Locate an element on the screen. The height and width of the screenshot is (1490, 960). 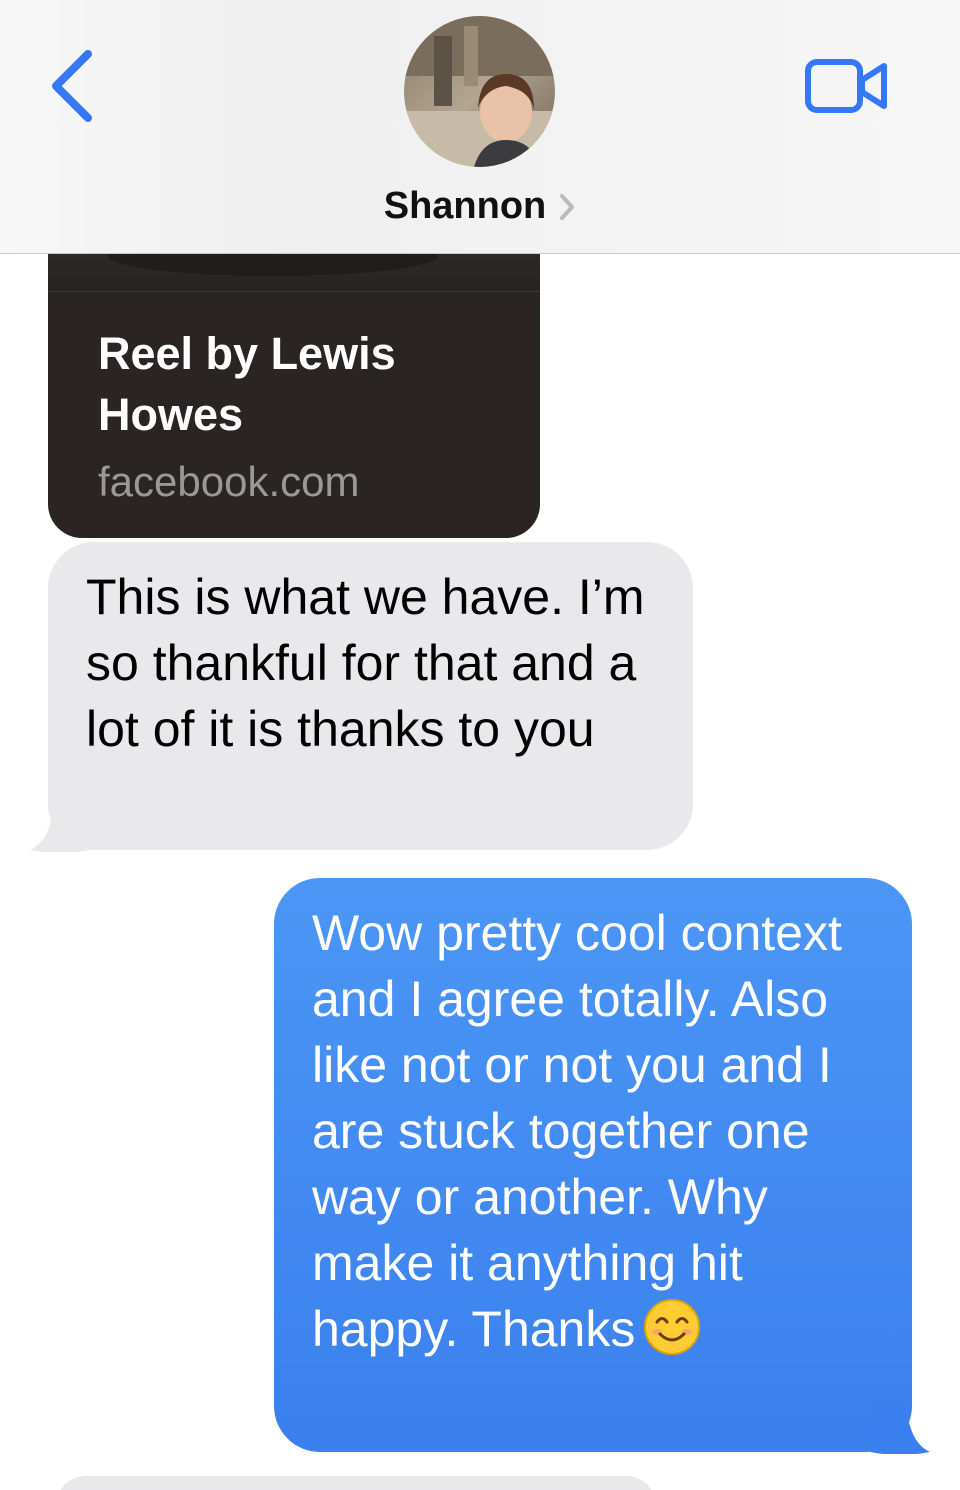
chevron-left-icon is located at coordinates (72, 86).